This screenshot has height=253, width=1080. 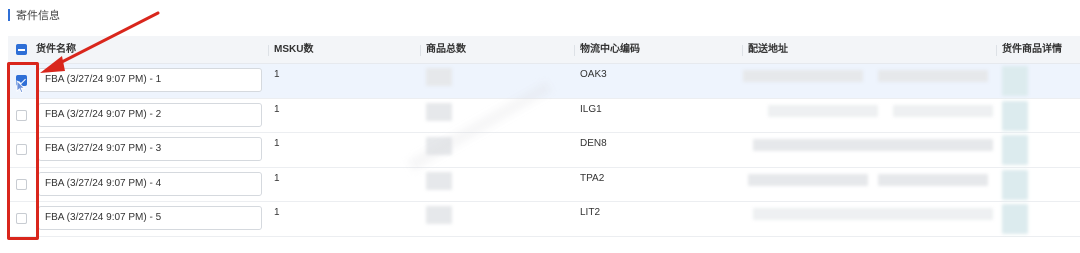 What do you see at coordinates (56, 49) in the screenshot?
I see `col-header-name: 货件名称` at bounding box center [56, 49].